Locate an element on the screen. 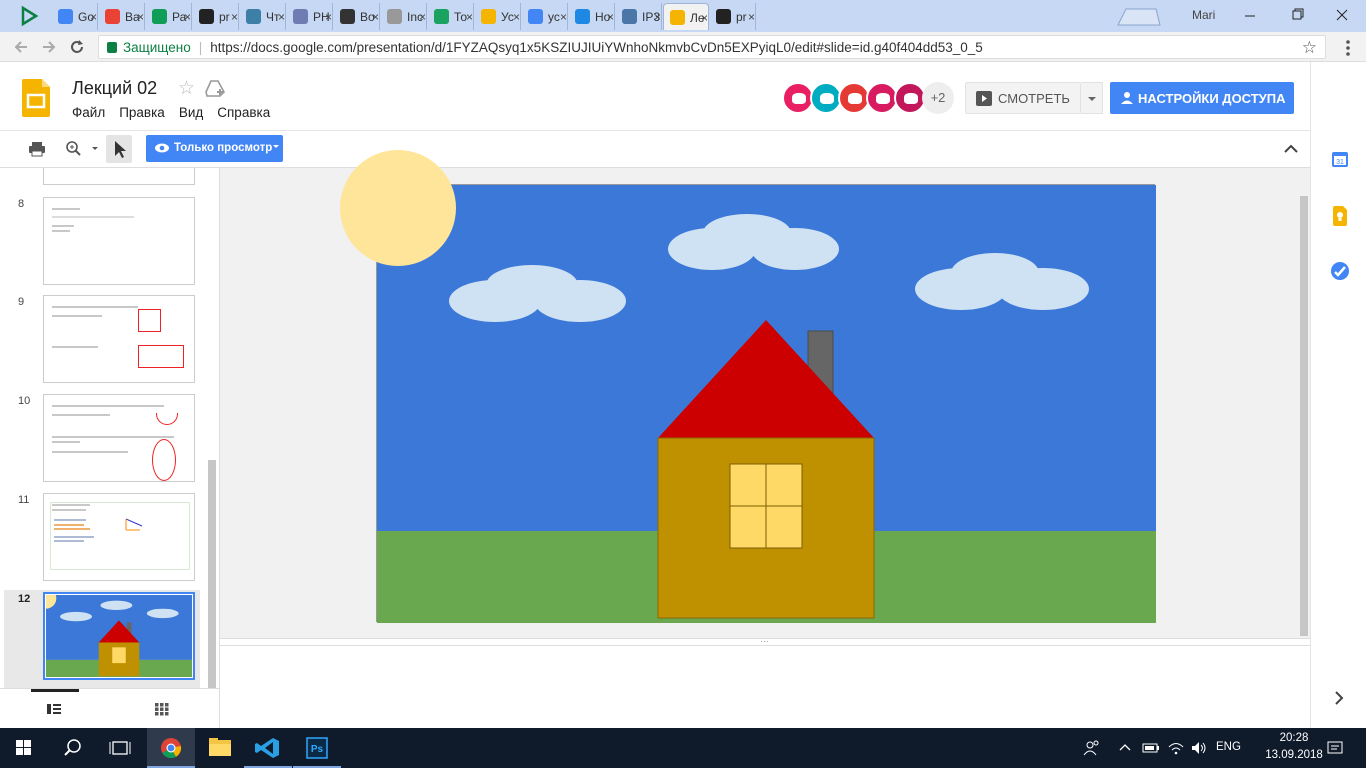 The height and width of the screenshot is (768, 1366). chevron-down-icon is located at coordinates (276, 147).